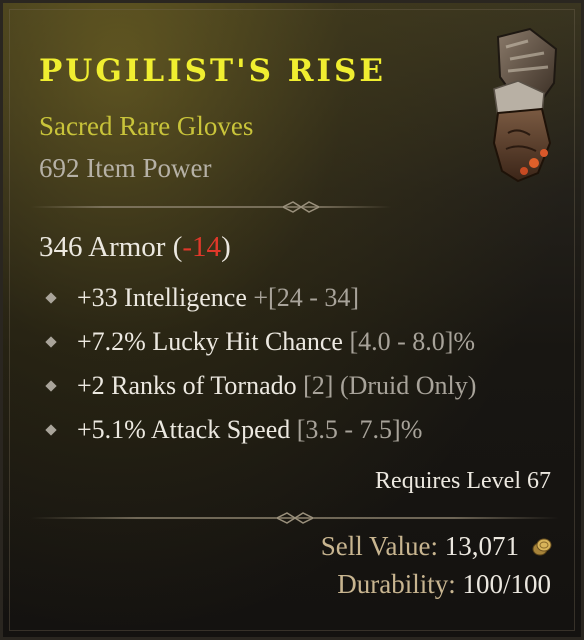 The width and height of the screenshot is (584, 640). I want to click on armor-stat: 346 Armor (-14), so click(135, 247).